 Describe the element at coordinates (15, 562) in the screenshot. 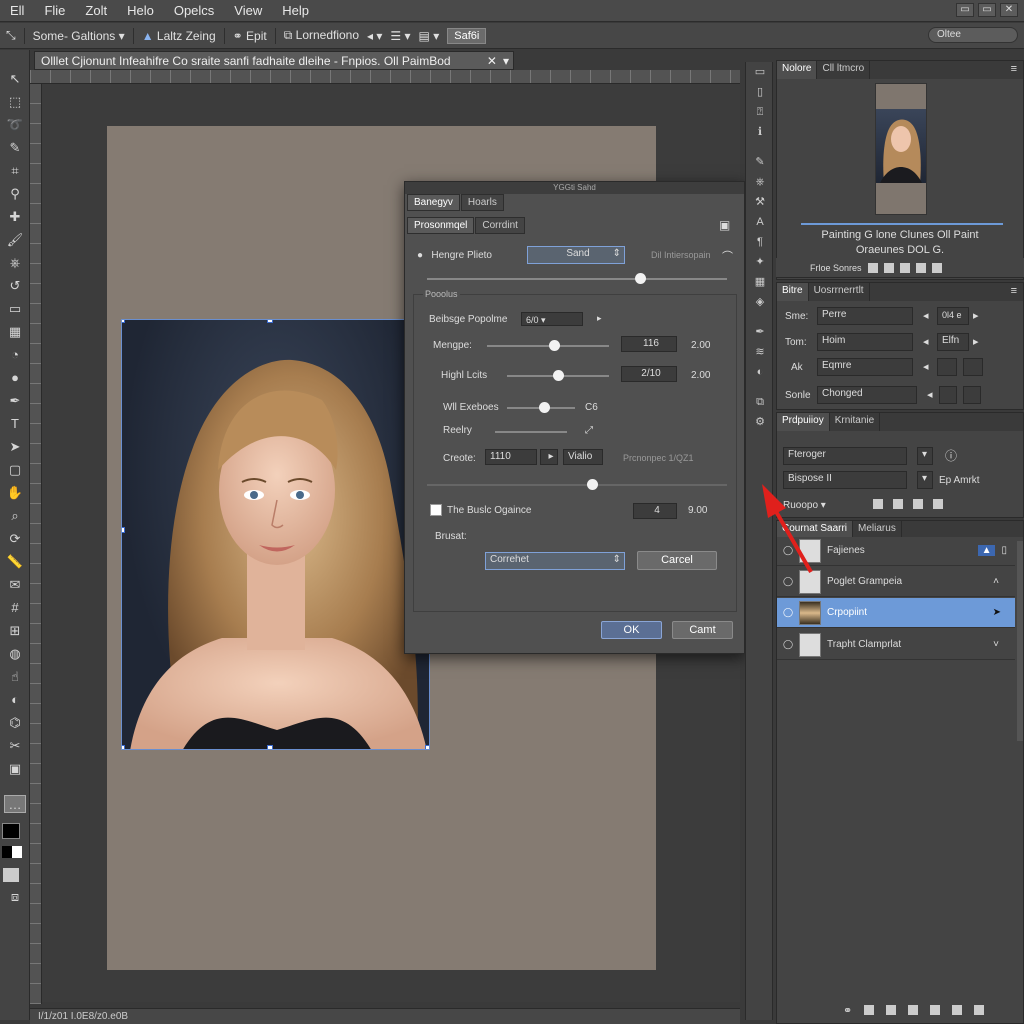

I see `ruler-icon: 📏` at that location.